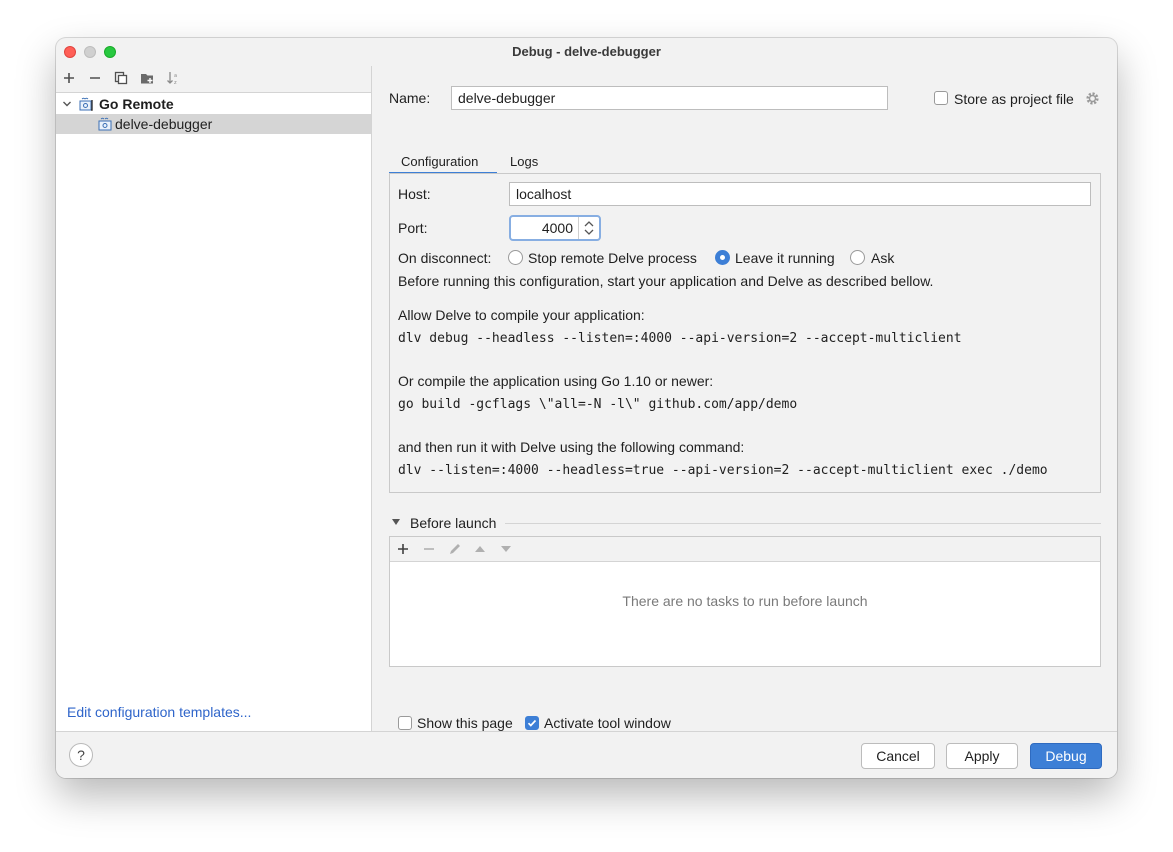  I want to click on go-remote-config-icon, so click(105, 124).